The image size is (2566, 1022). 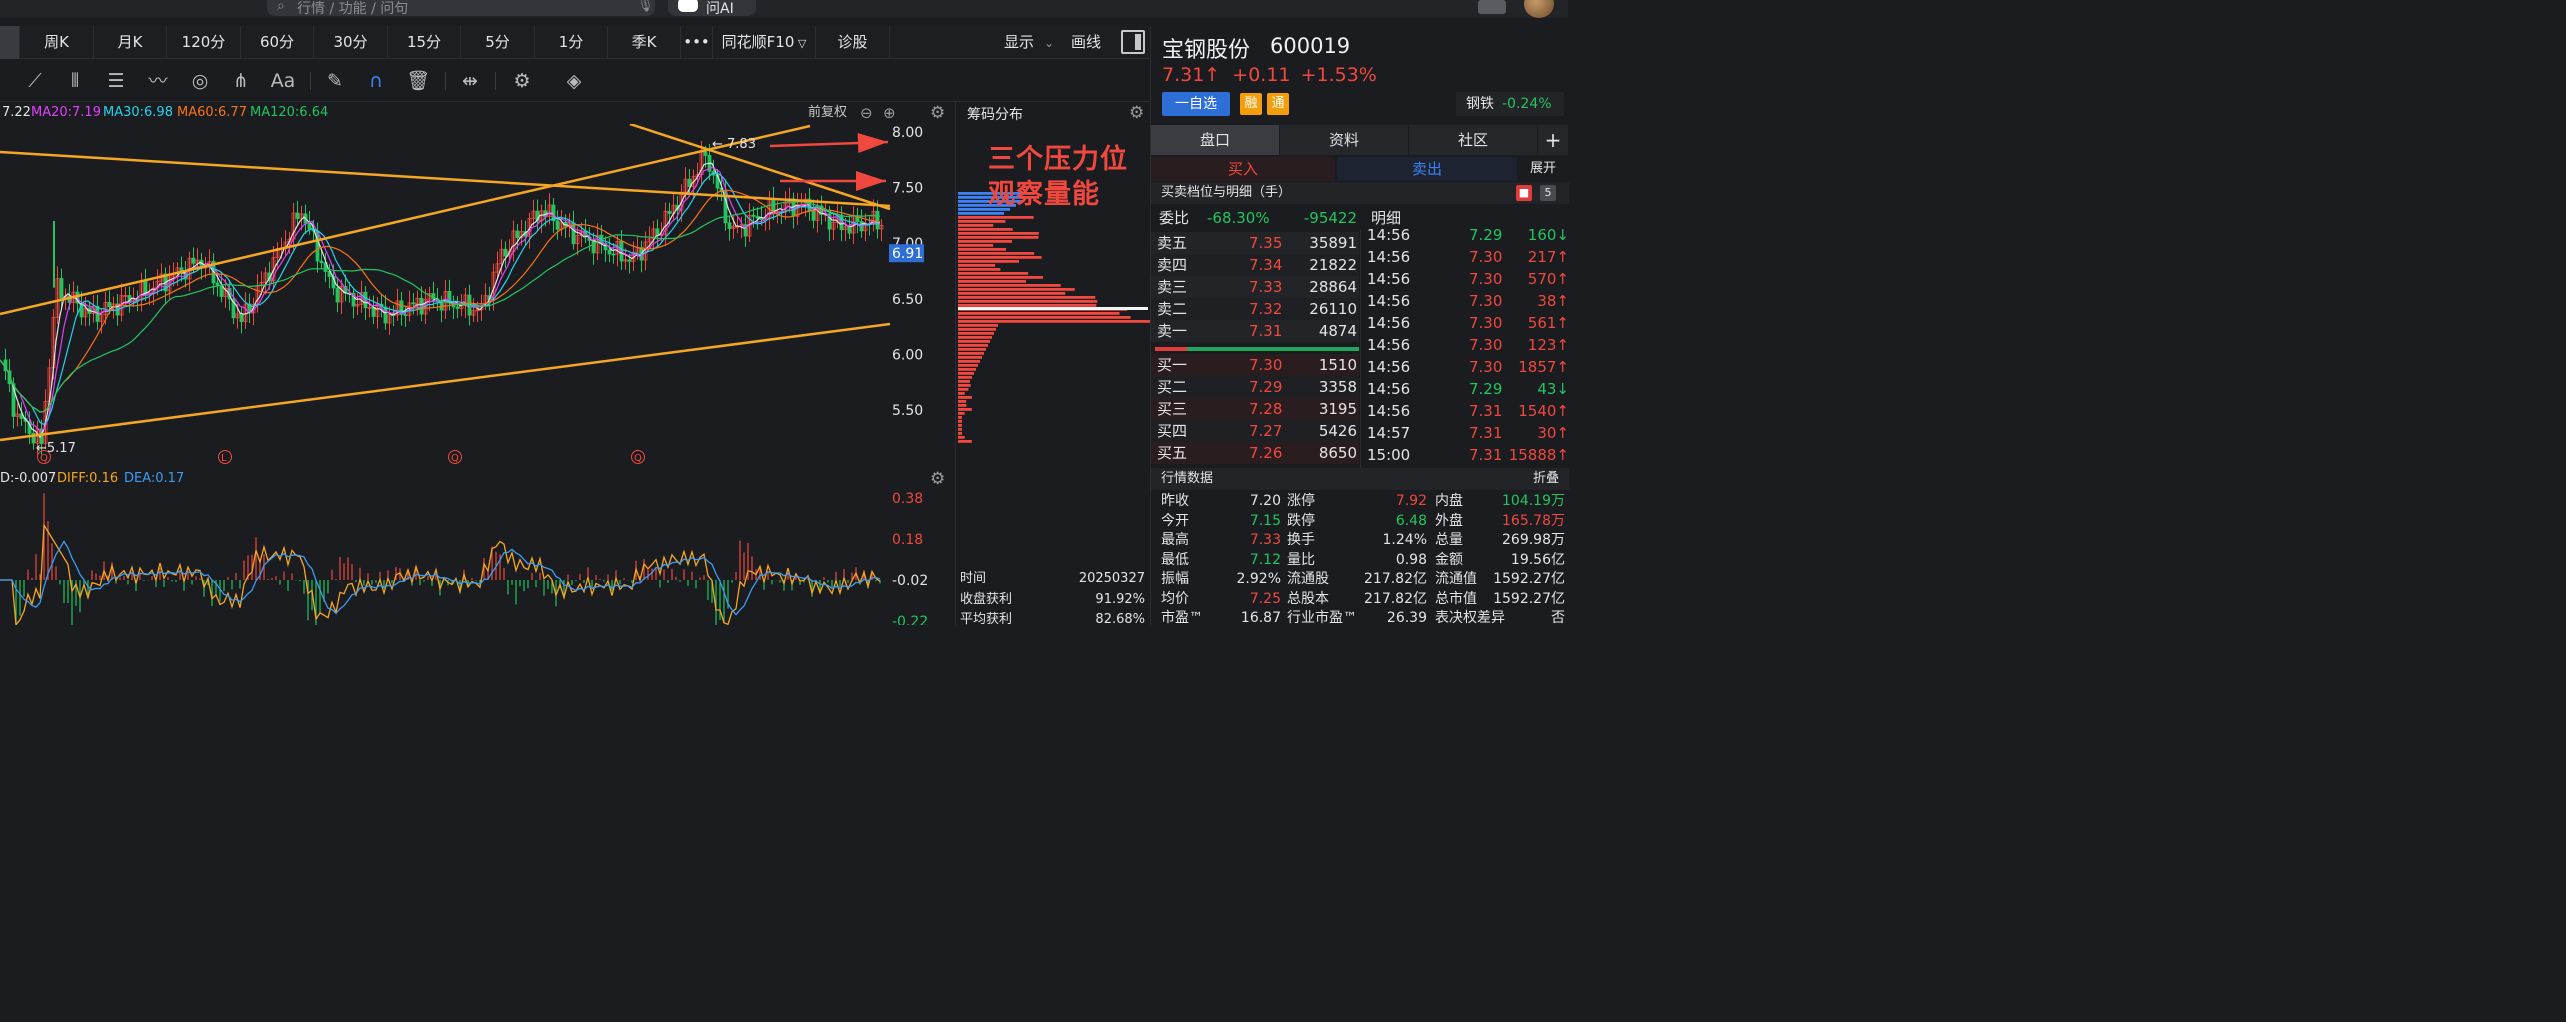 What do you see at coordinates (277, 42) in the screenshot?
I see `tab-60min: 60分` at bounding box center [277, 42].